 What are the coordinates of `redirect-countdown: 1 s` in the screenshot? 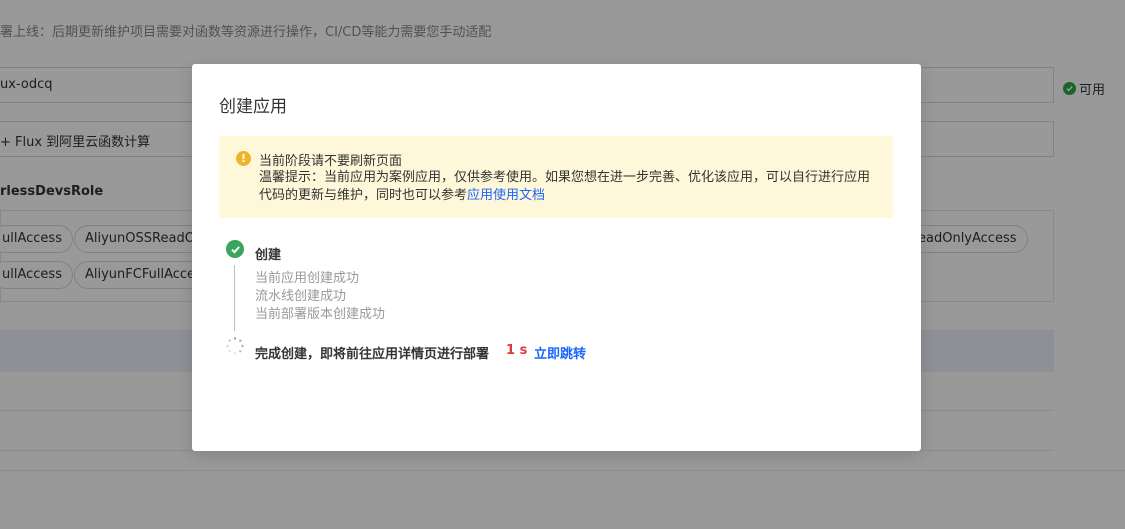 It's located at (517, 350).